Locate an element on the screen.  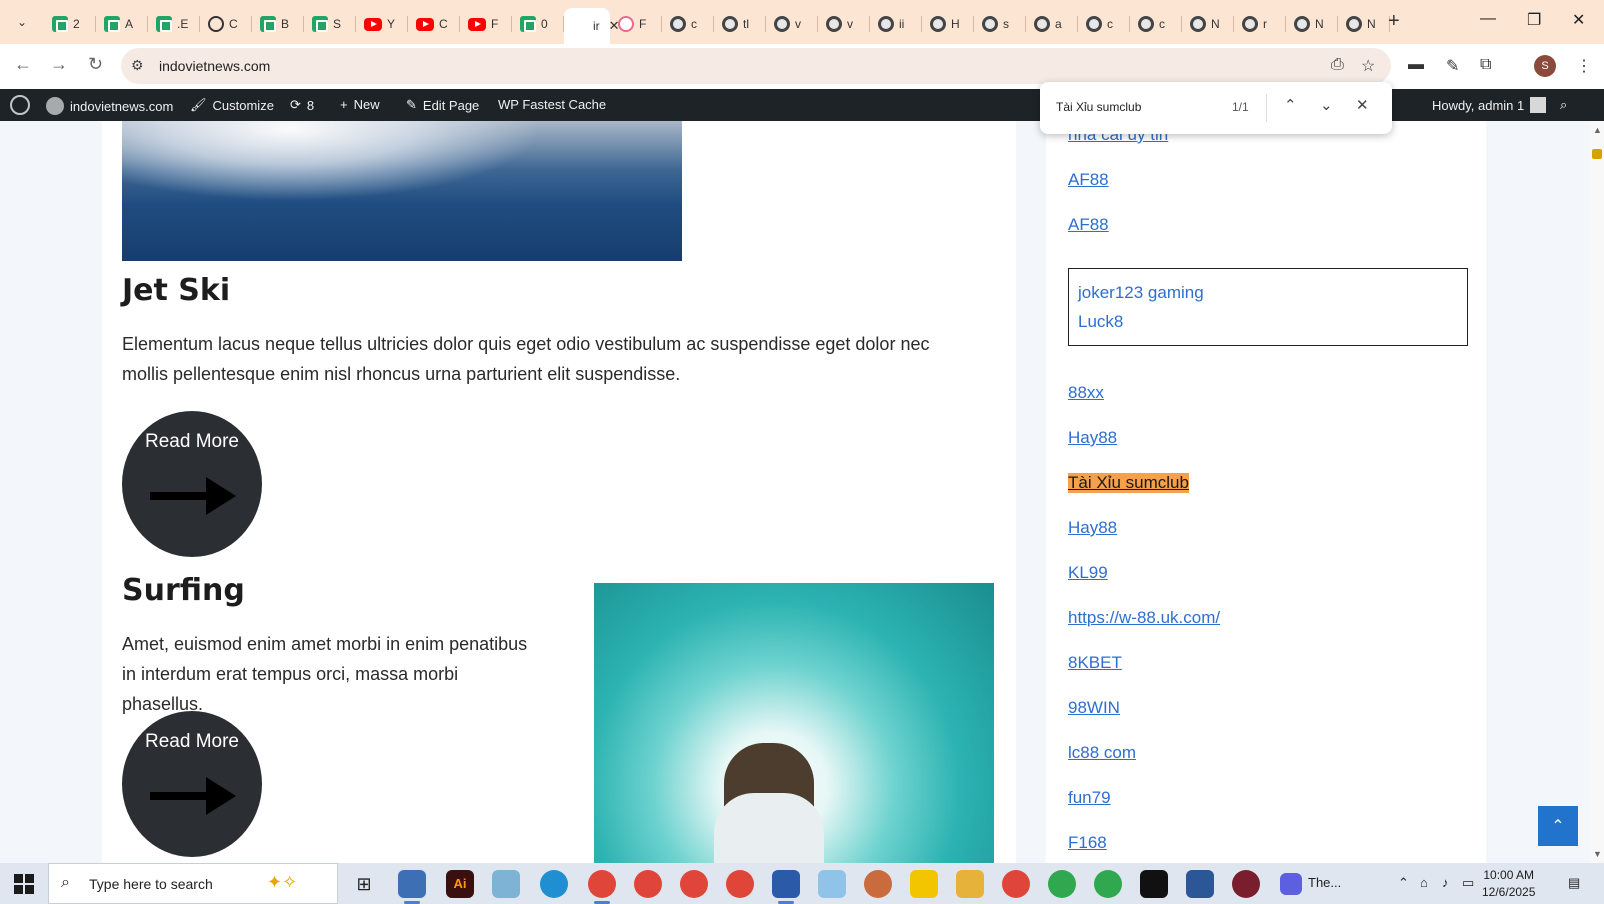
browser-tab: s is located at coordinates (1000, 24).